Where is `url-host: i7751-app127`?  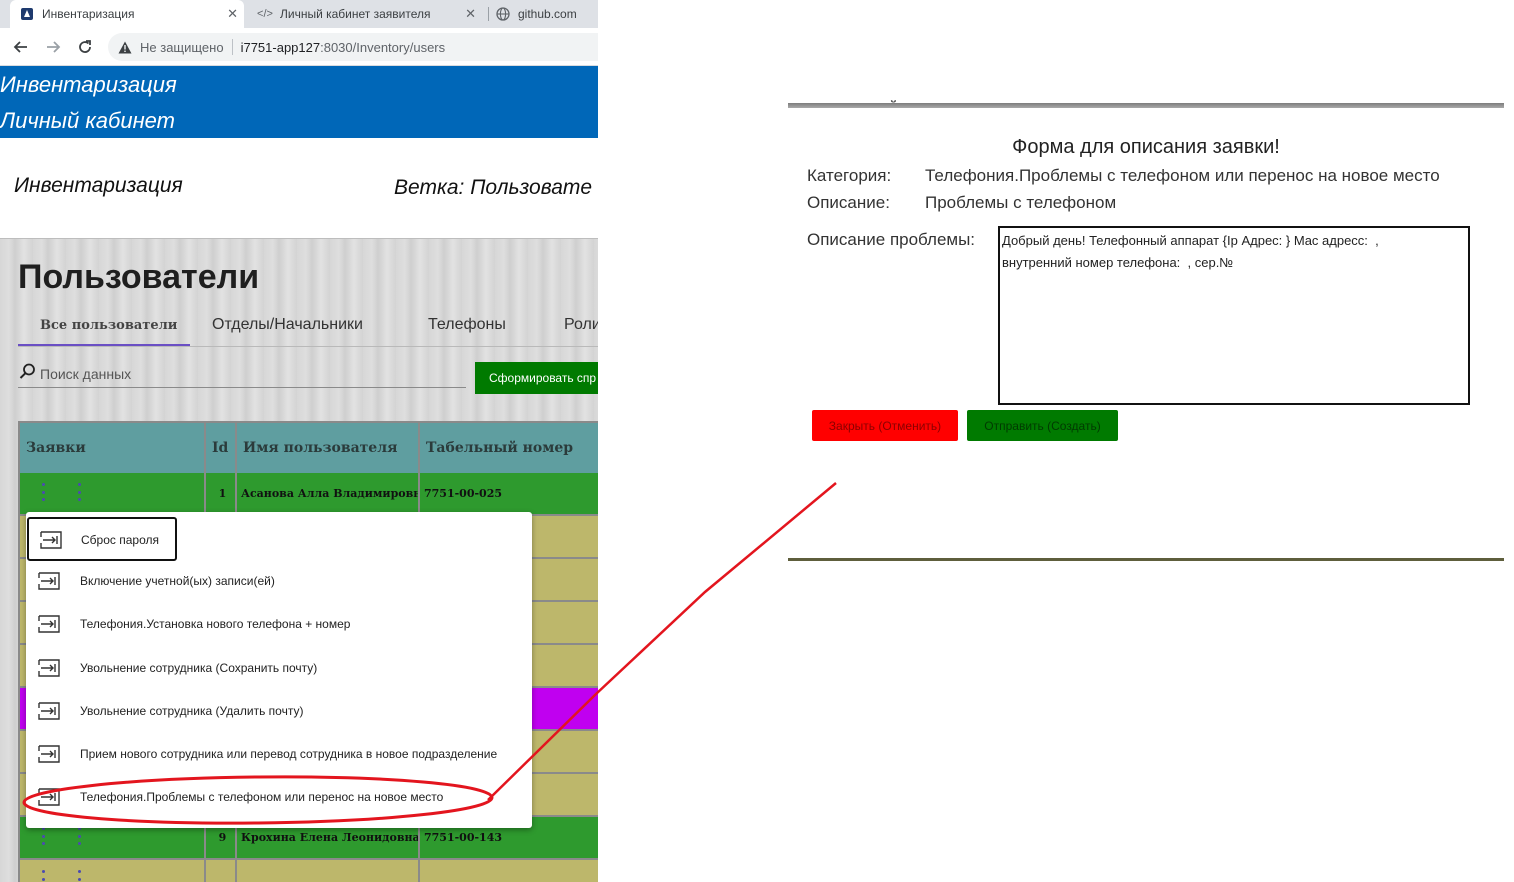
url-host: i7751-app127 is located at coordinates (280, 47).